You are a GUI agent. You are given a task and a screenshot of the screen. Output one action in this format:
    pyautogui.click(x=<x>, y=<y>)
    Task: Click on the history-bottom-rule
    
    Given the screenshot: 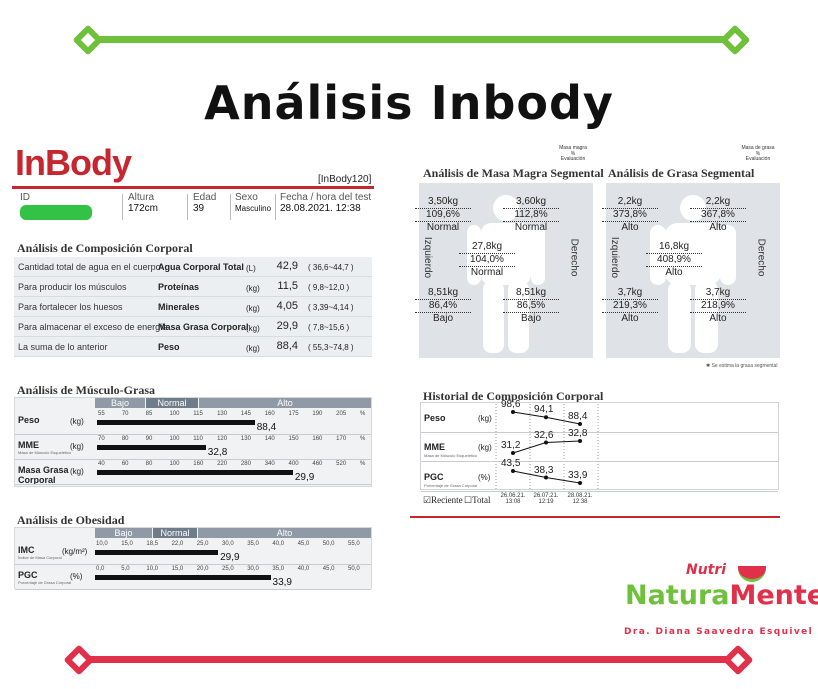 What is the action you would take?
    pyautogui.click(x=595, y=517)
    